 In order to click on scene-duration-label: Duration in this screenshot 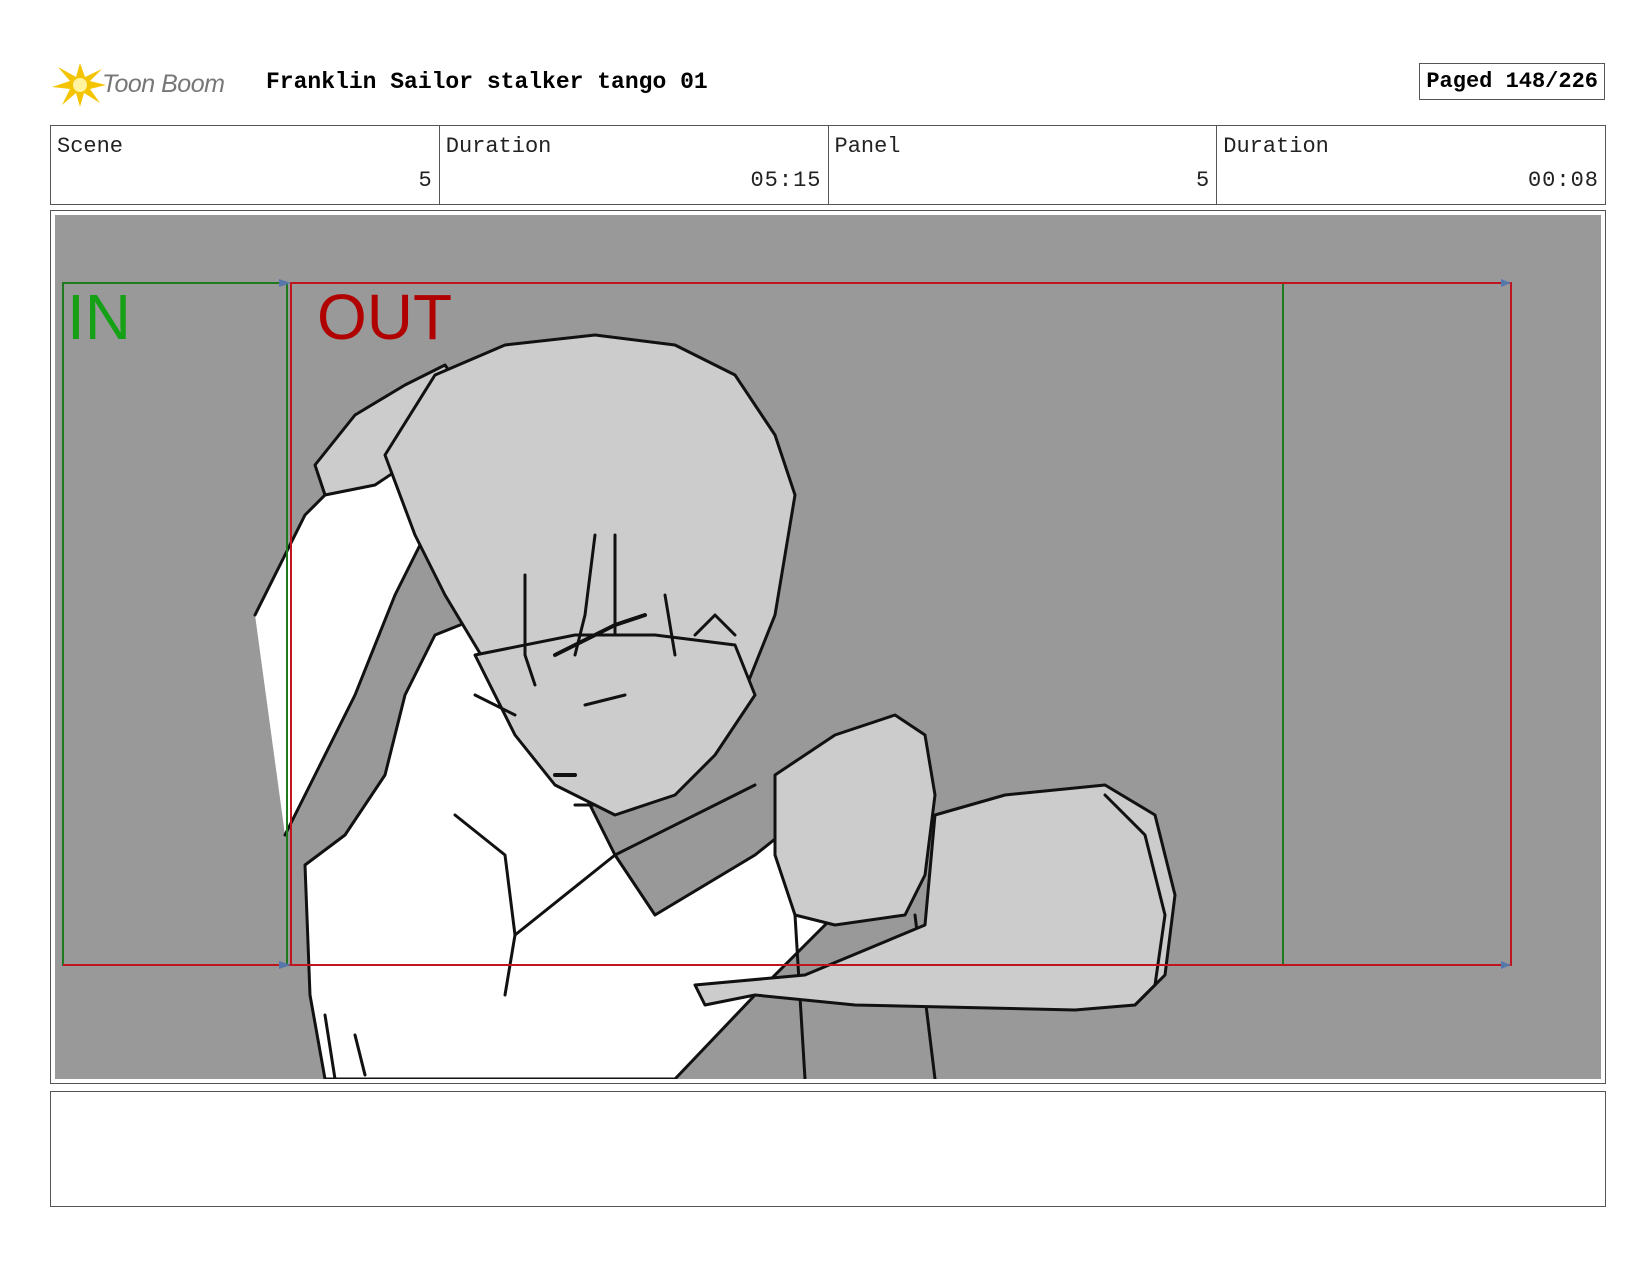, I will do `click(498, 146)`.